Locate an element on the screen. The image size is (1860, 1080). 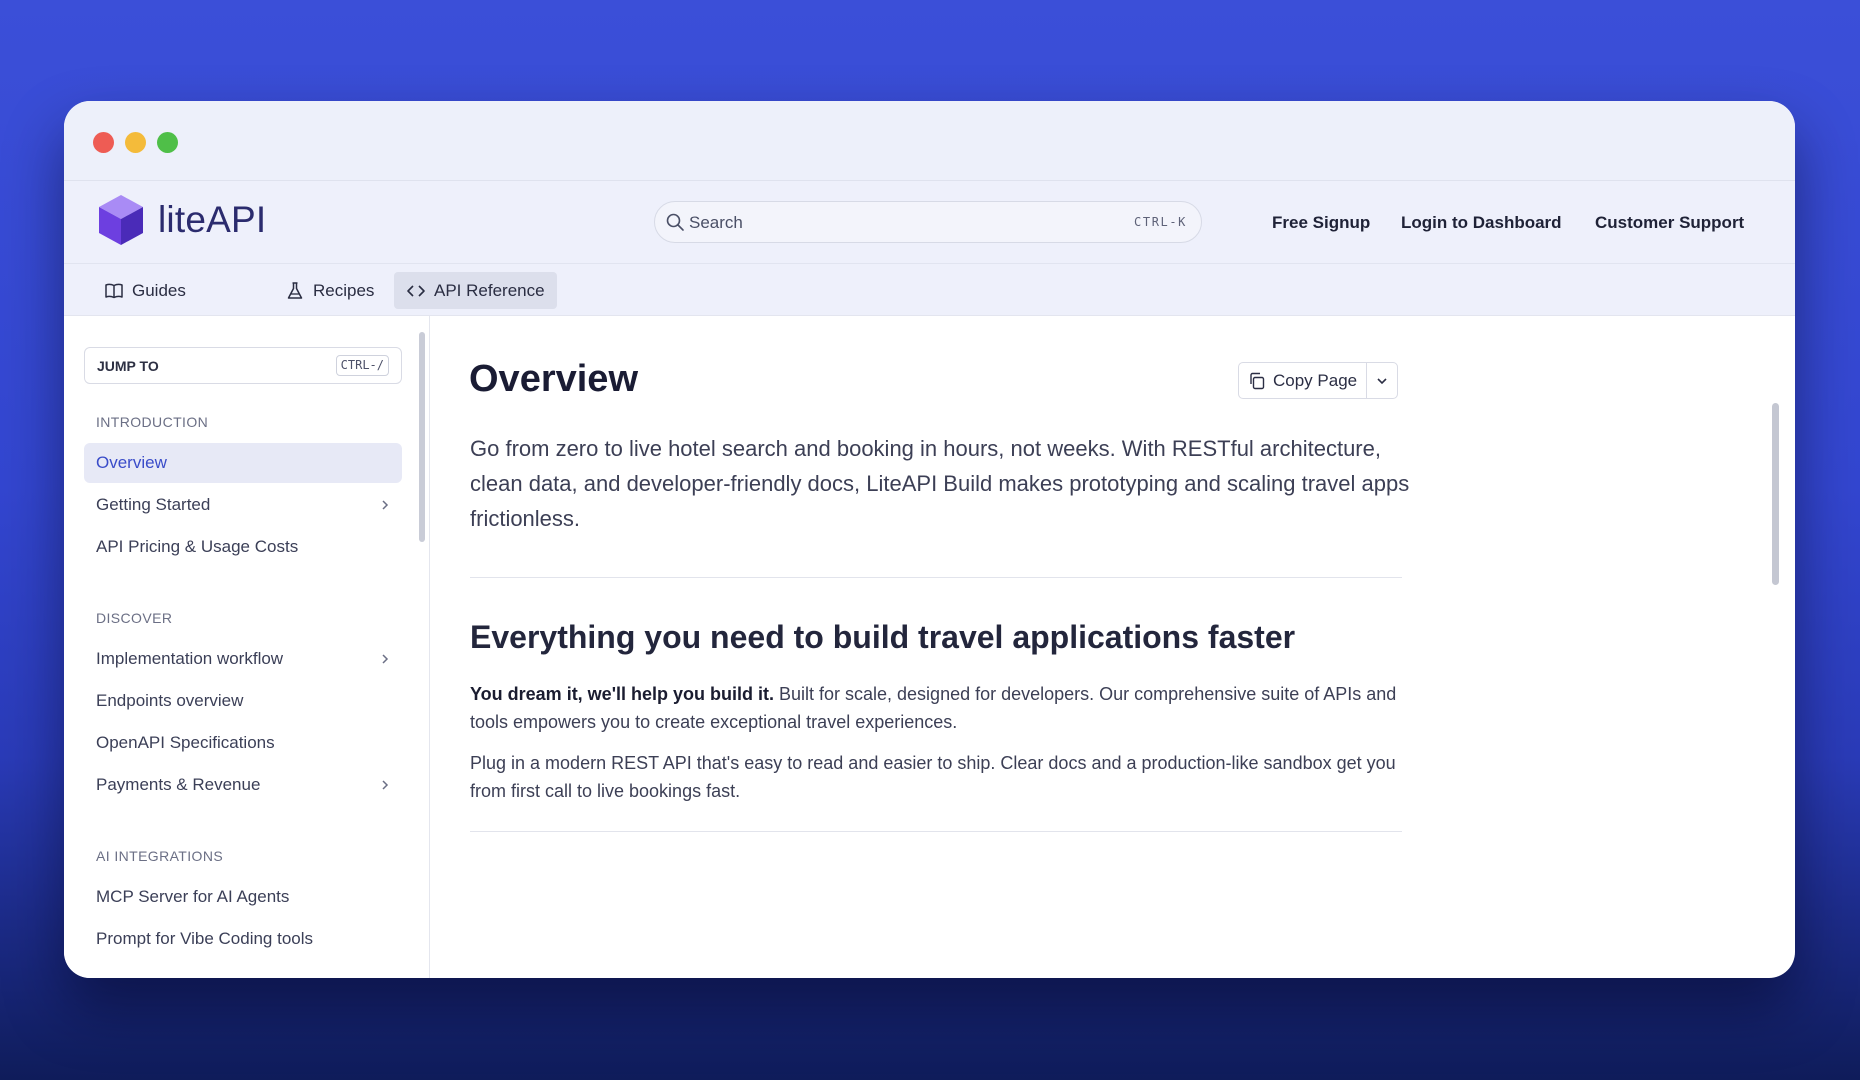
liteapi-logo-icon is located at coordinates (121, 220).